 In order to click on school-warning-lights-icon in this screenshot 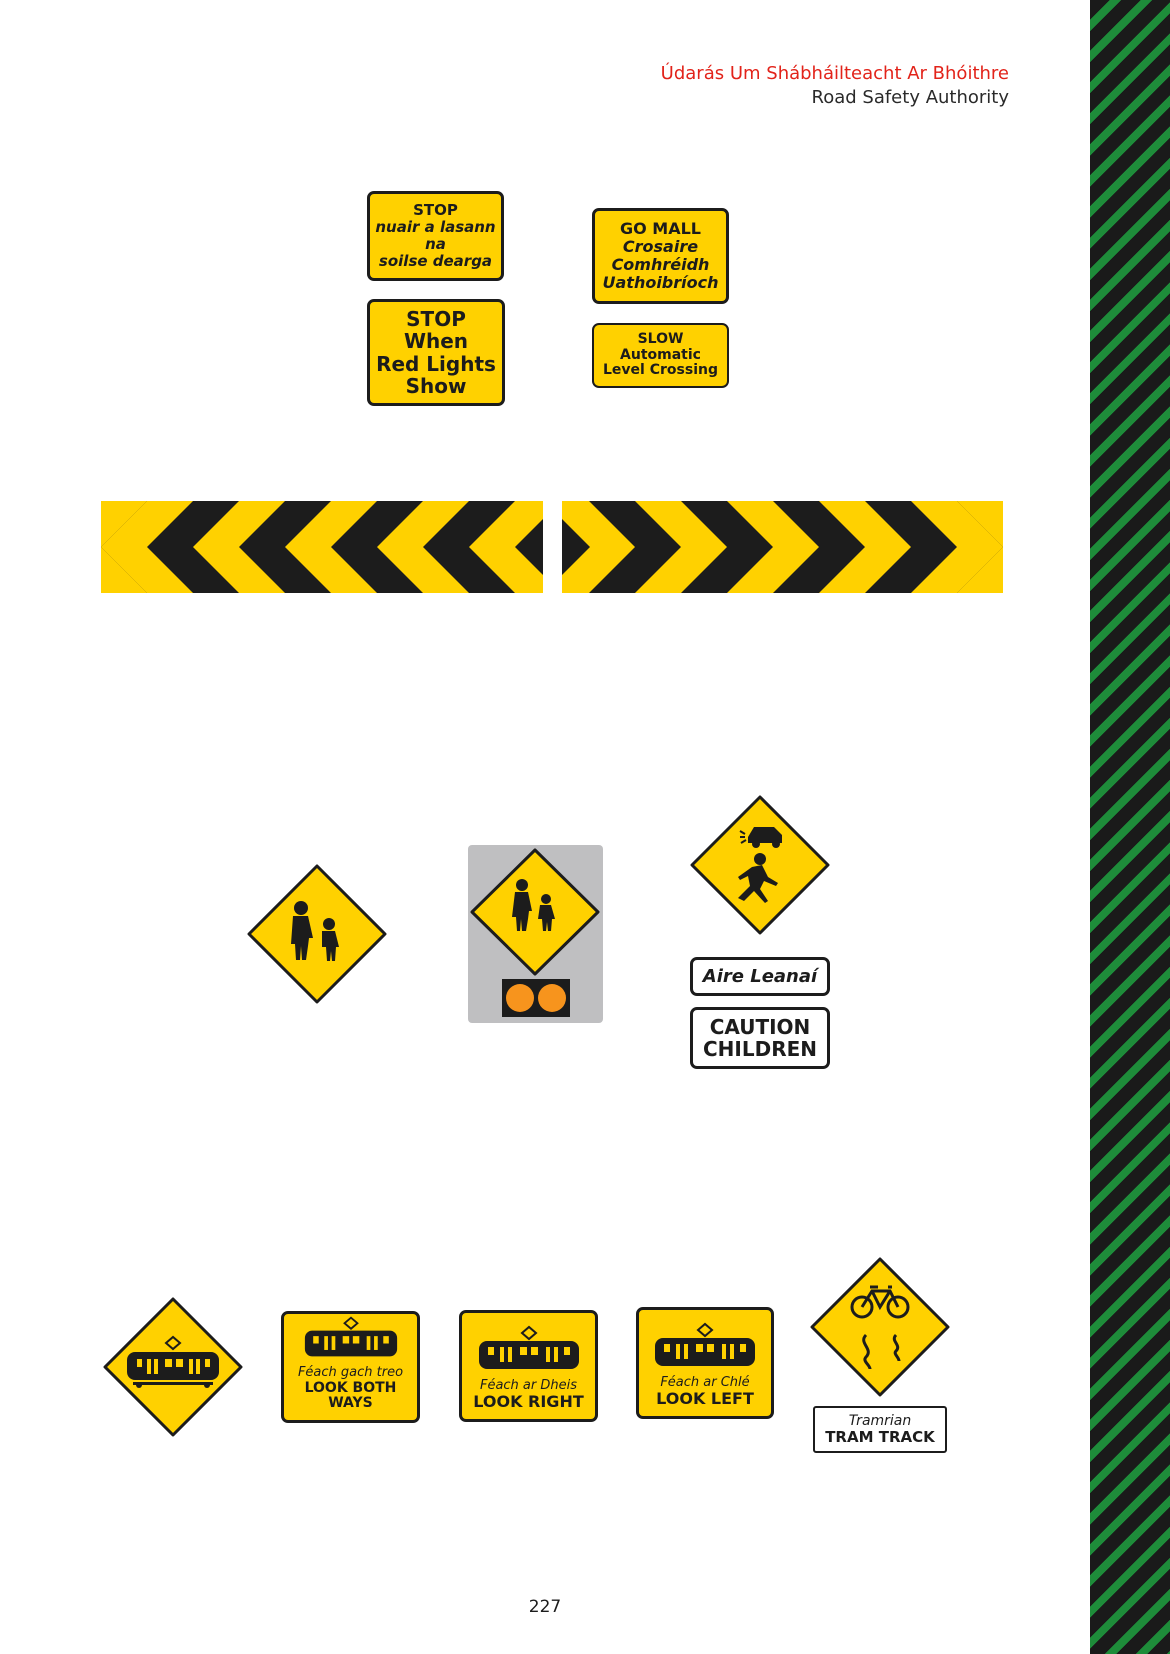, I will do `click(535, 934)`.